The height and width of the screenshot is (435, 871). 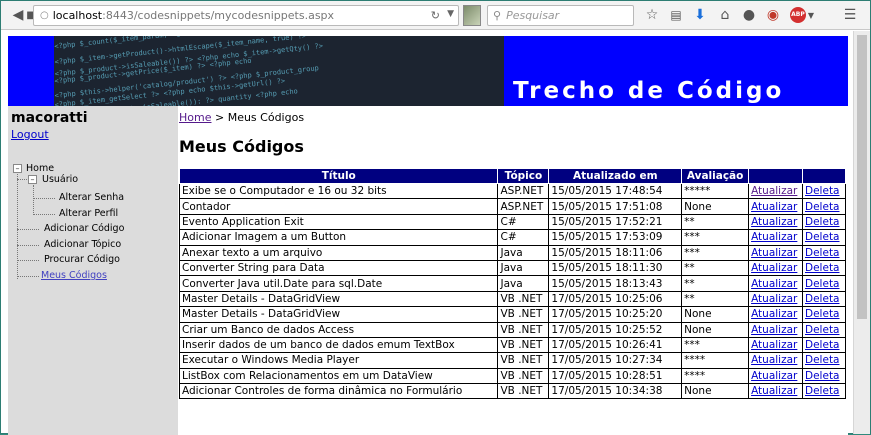 I want to click on cell-topico: C#, so click(x=523, y=222).